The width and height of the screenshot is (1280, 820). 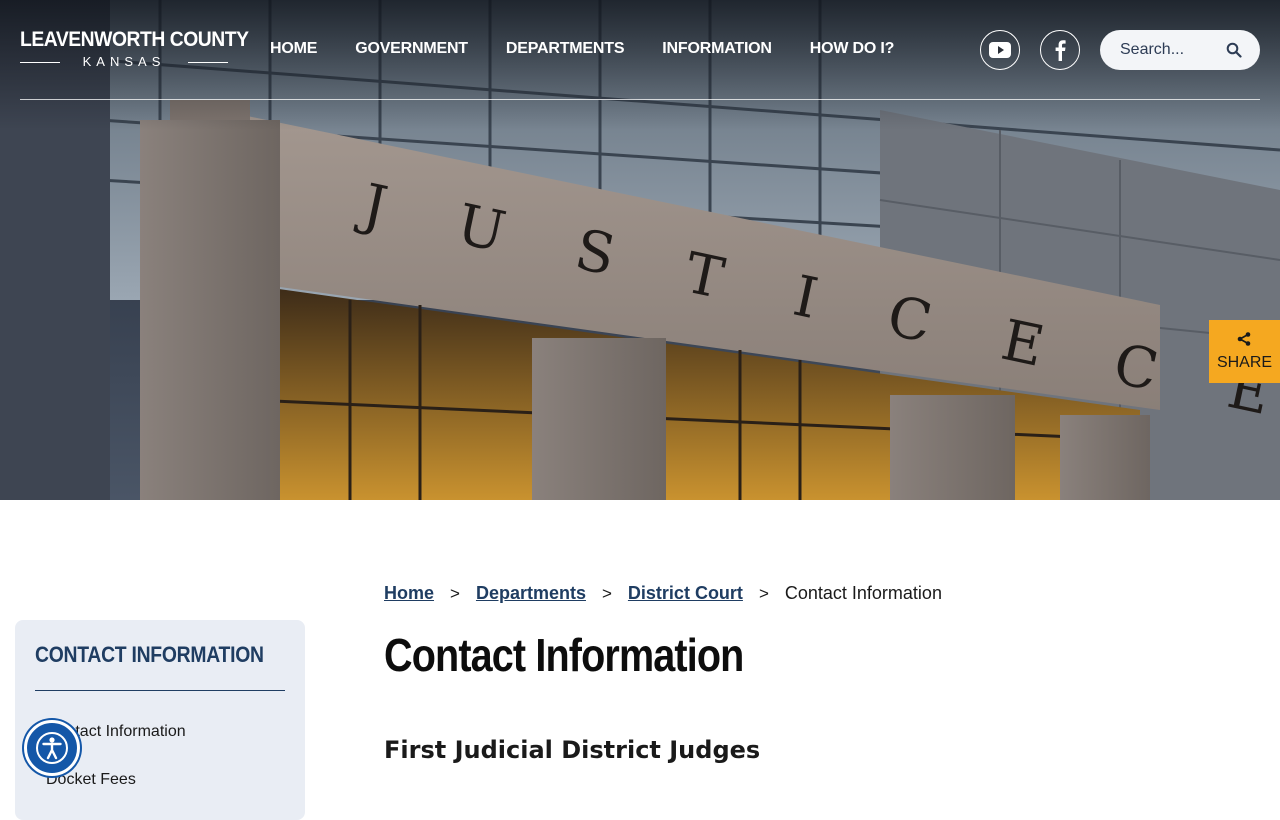 I want to click on share-icon, so click(x=1244, y=339).